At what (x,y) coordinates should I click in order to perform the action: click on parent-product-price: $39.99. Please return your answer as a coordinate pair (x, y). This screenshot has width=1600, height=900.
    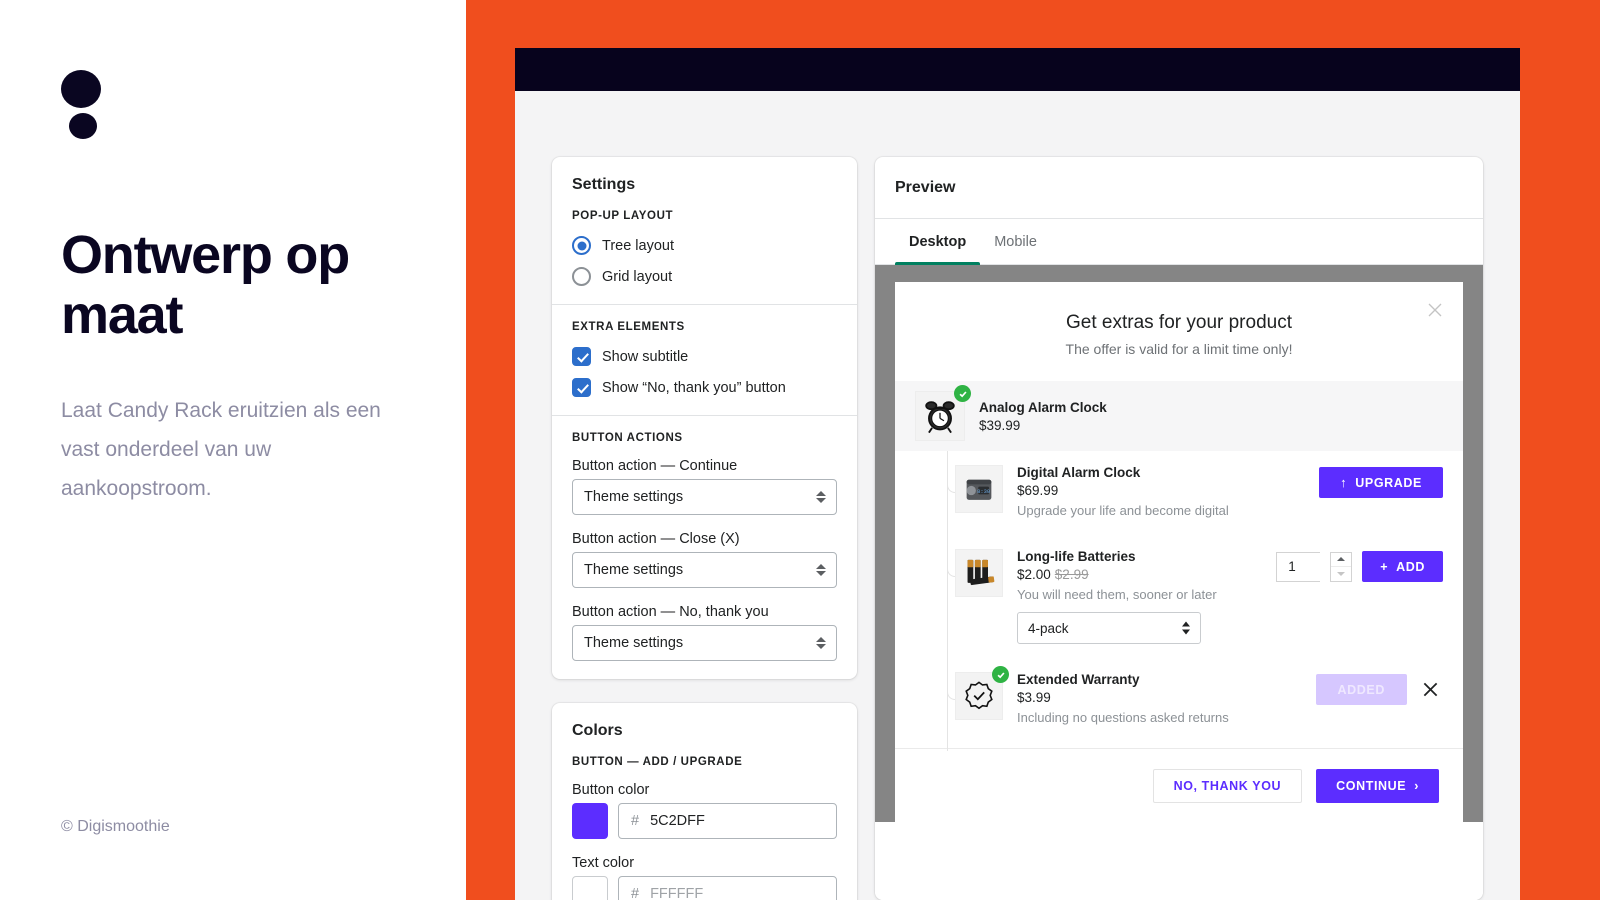
    Looking at the image, I should click on (1000, 425).